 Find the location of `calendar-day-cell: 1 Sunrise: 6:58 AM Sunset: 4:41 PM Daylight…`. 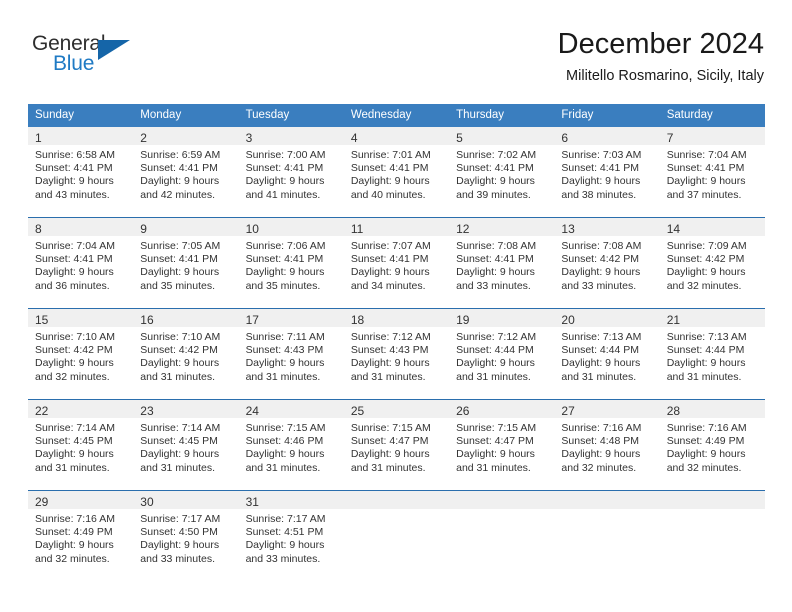

calendar-day-cell: 1 Sunrise: 6:58 AM Sunset: 4:41 PM Daylight… is located at coordinates (81, 169).